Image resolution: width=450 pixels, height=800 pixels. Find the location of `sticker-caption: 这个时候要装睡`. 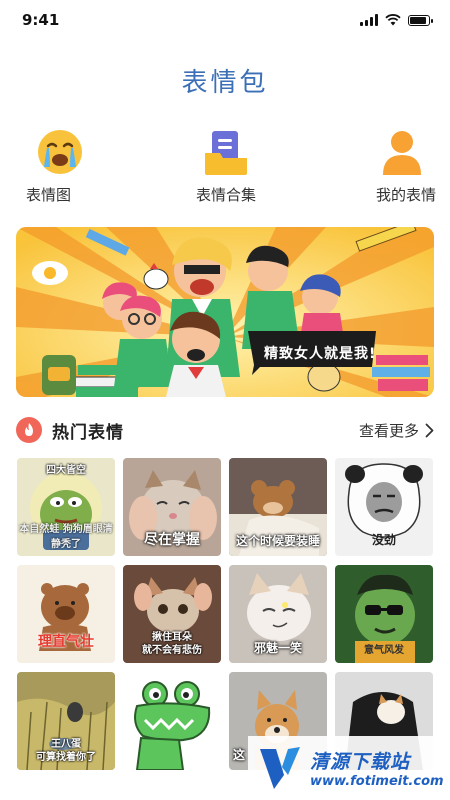

sticker-caption: 这个时候要装睡 is located at coordinates (277, 541).